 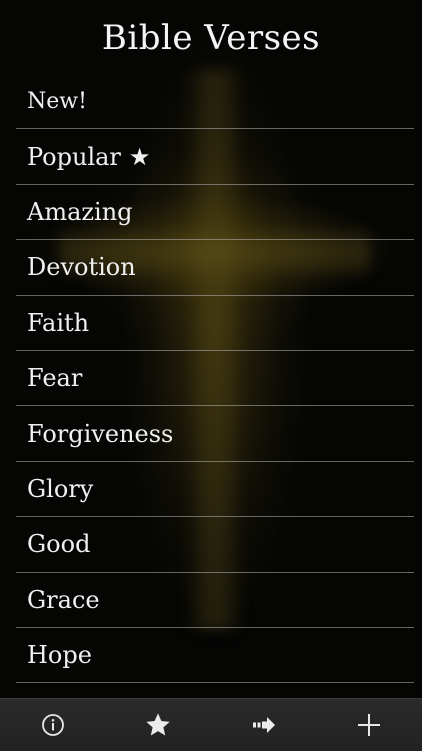 I want to click on bottom-toolbar, so click(x=211, y=724).